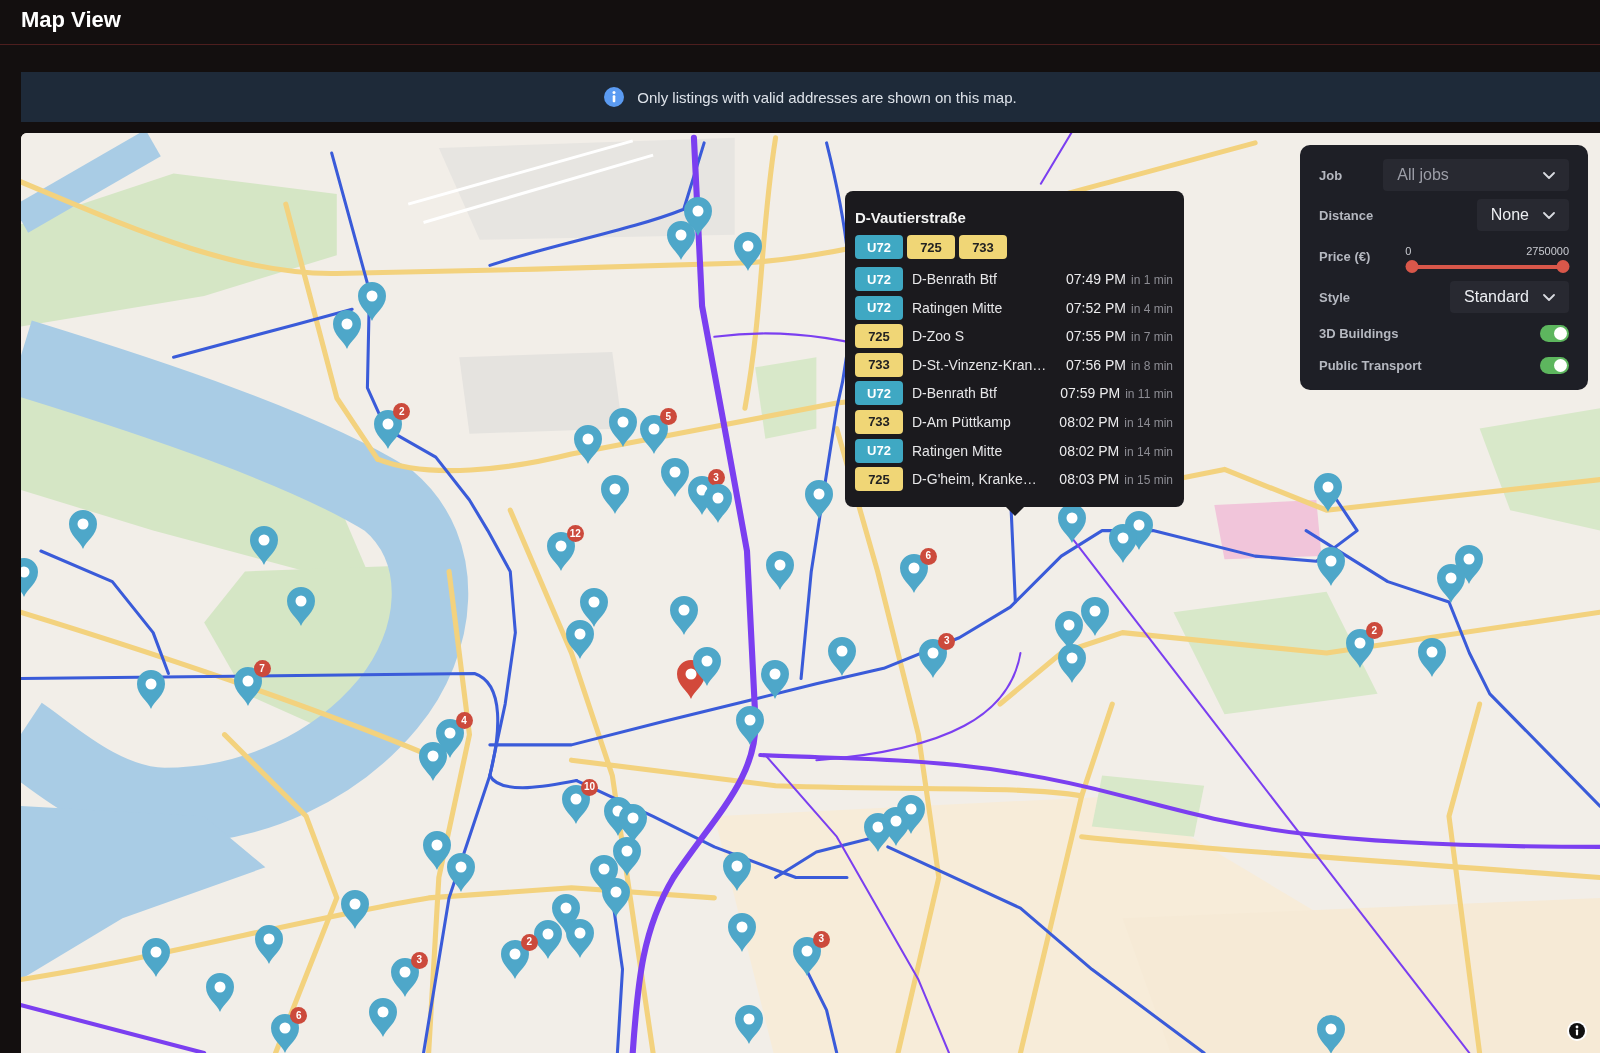 This screenshot has height=1053, width=1600. Describe the element at coordinates (1359, 333) in the screenshot. I see `toggle-label: 3D Buildings` at that location.